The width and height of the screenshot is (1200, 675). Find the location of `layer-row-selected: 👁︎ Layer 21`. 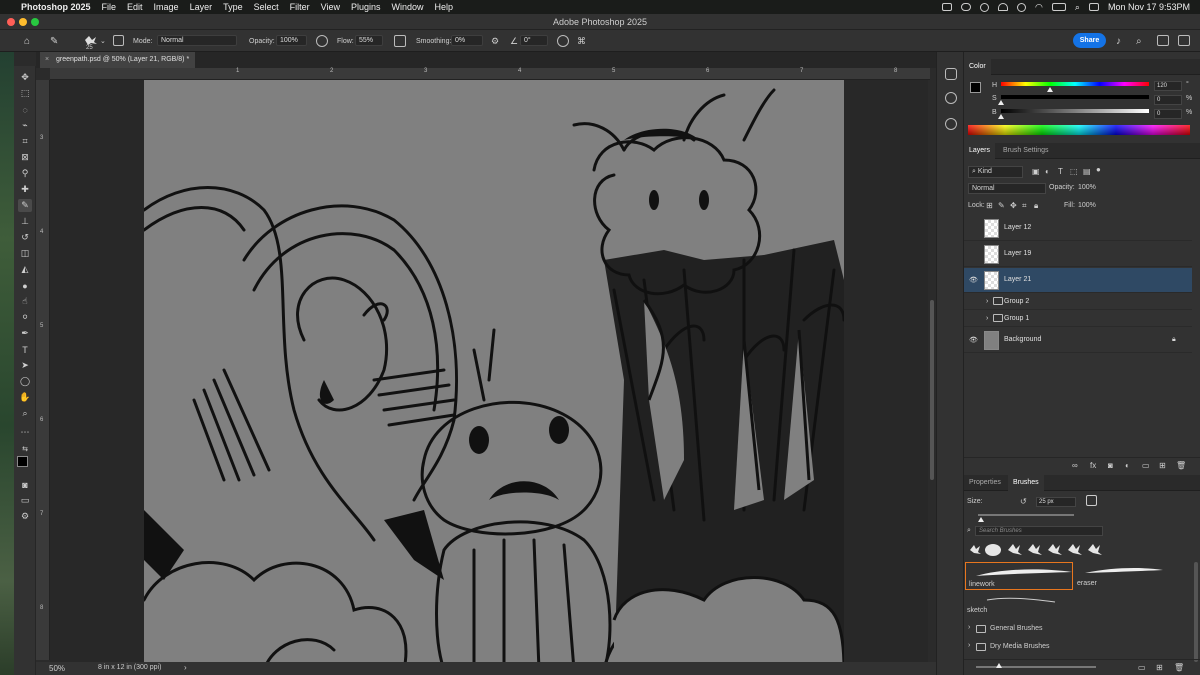

layer-row-selected: 👁︎ Layer 21 is located at coordinates (1078, 280).